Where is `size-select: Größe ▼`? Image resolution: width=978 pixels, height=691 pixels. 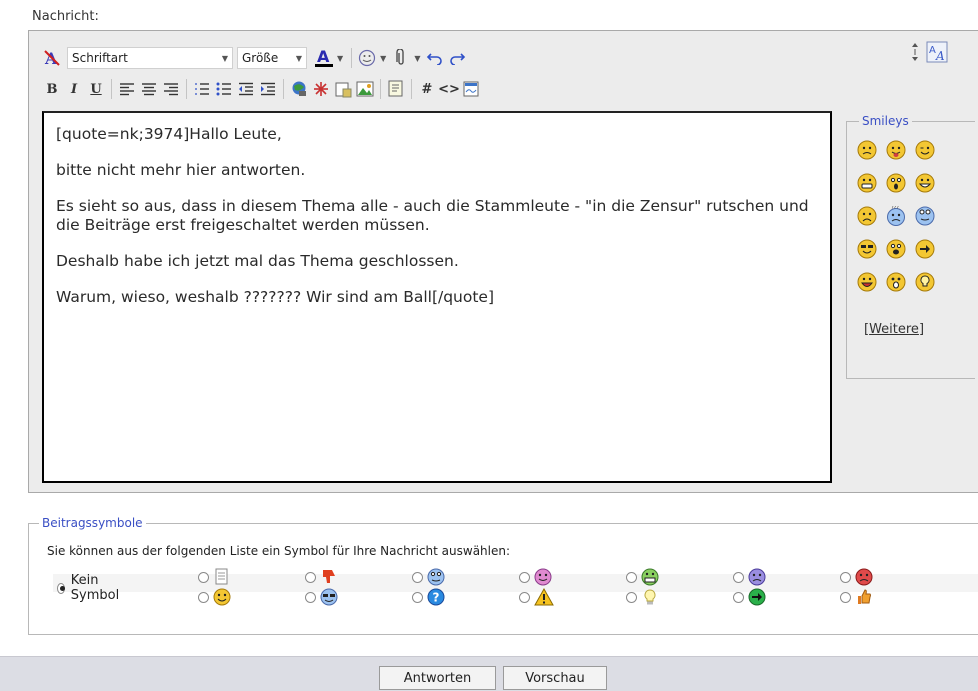
size-select: Größe ▼ is located at coordinates (272, 58).